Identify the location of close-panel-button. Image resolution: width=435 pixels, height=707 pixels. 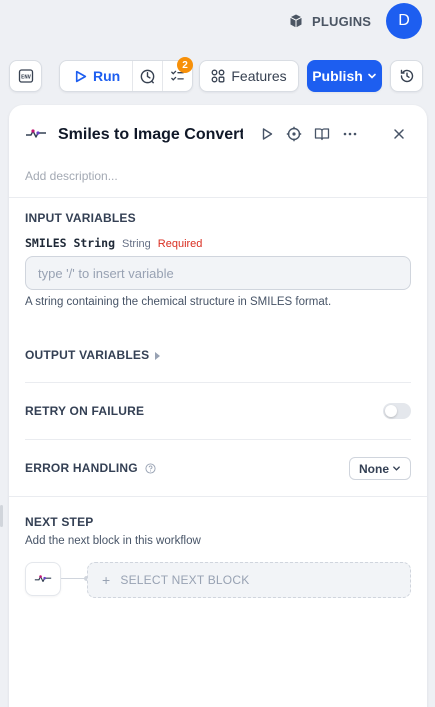
(399, 134).